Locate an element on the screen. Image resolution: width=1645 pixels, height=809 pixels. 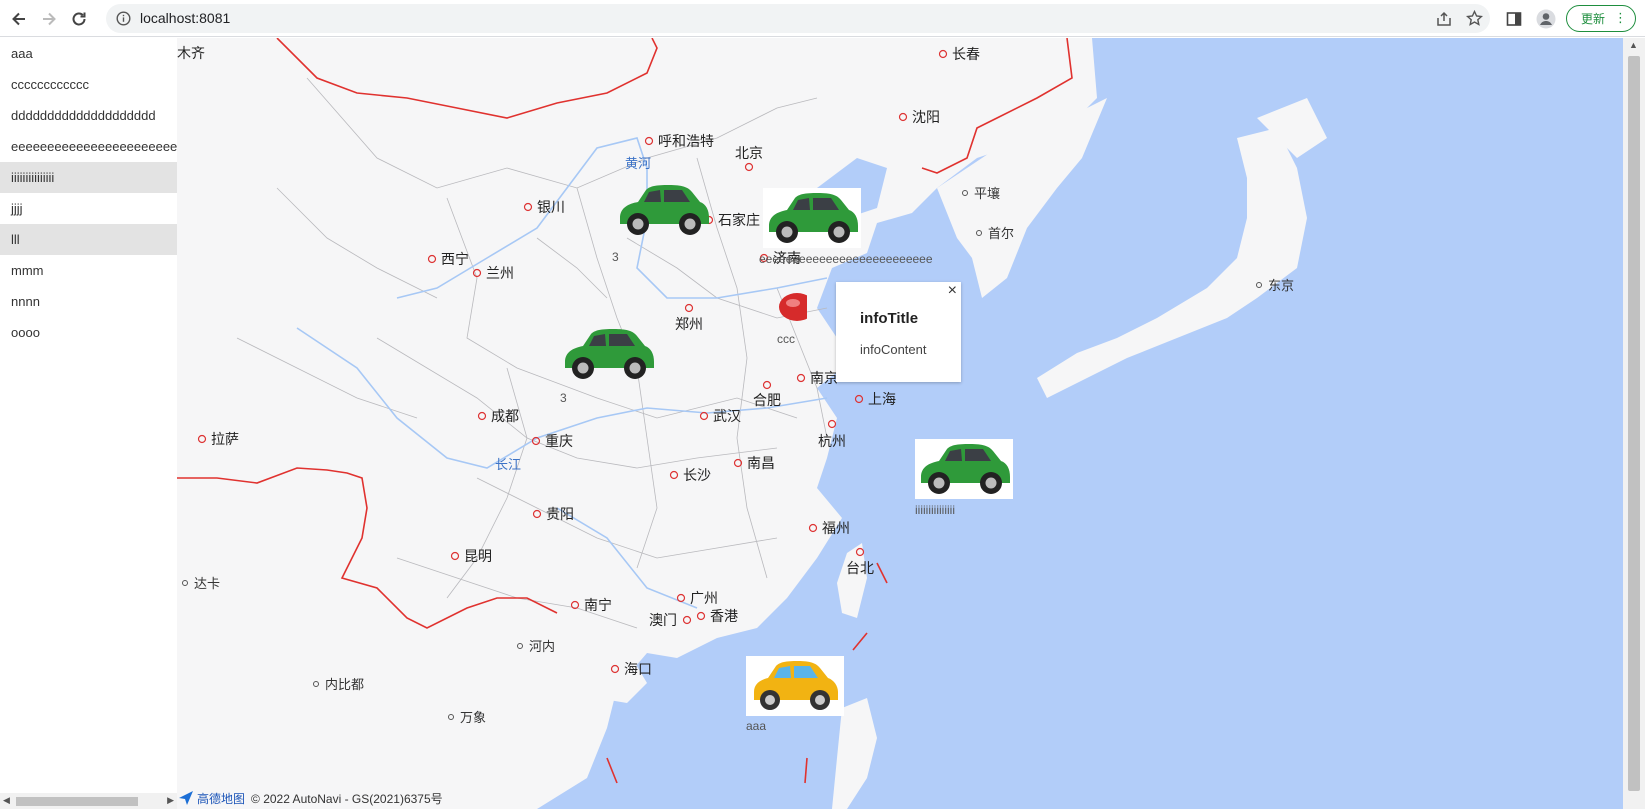
city-label-dongjing: 东京 is located at coordinates (1281, 285).